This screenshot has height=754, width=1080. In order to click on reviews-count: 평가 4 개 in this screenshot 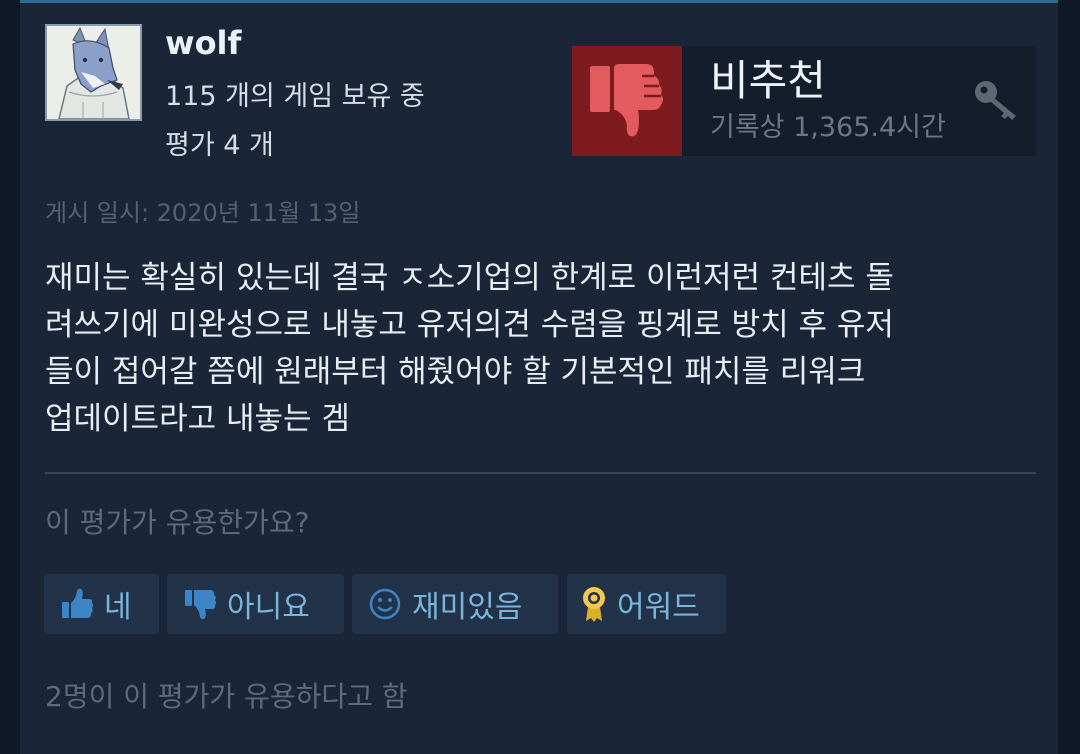, I will do `click(219, 146)`.